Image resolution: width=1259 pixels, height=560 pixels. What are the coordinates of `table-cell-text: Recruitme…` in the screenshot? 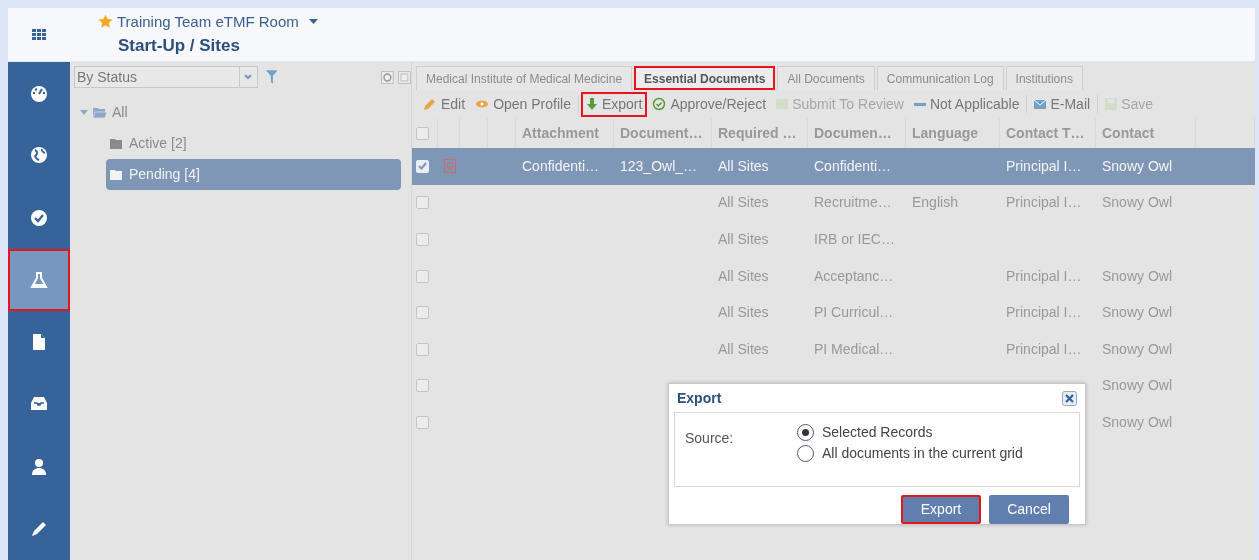 It's located at (853, 203).